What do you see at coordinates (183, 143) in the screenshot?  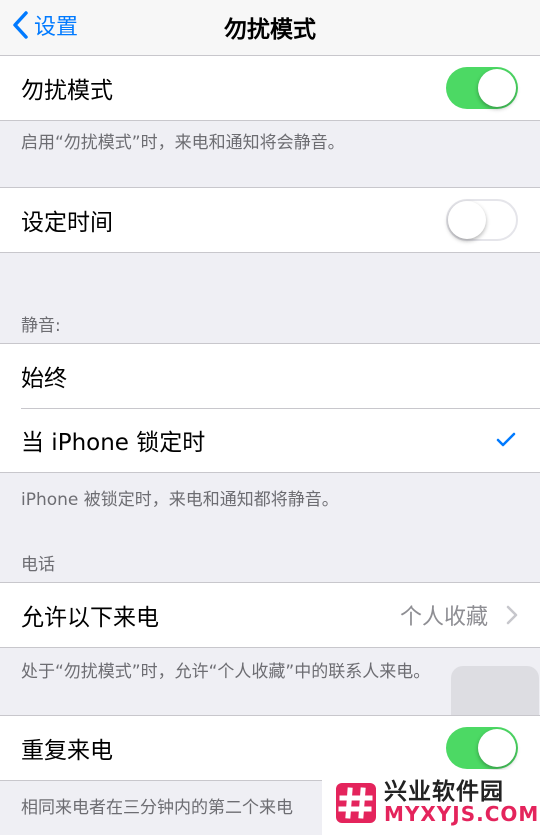 I see `dnd-footer: 启用“勿扰模式”时，来电和通知将会静音。` at bounding box center [183, 143].